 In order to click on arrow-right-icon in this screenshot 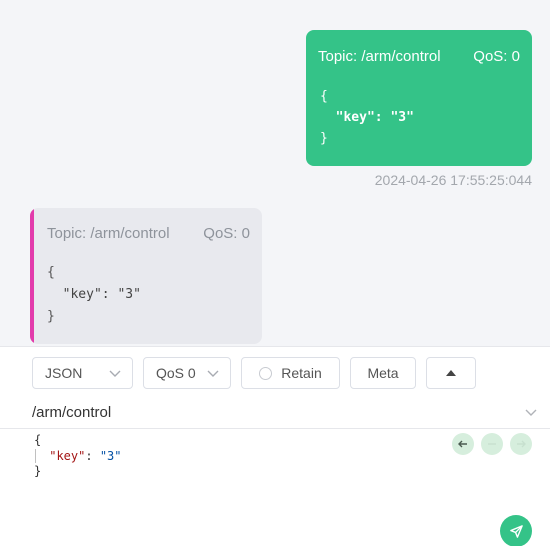, I will do `click(521, 444)`.